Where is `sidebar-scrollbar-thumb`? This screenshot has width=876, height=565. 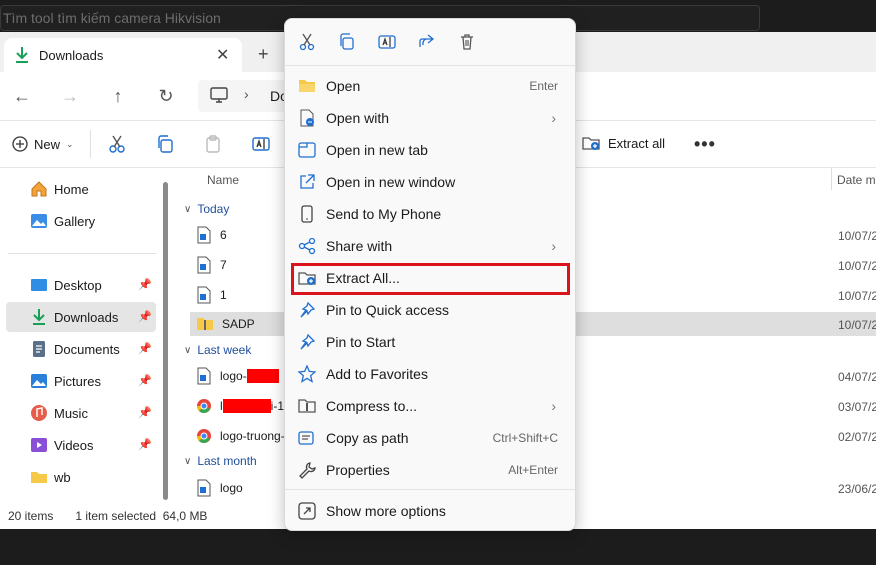
sidebar-scrollbar-thumb is located at coordinates (165, 341).